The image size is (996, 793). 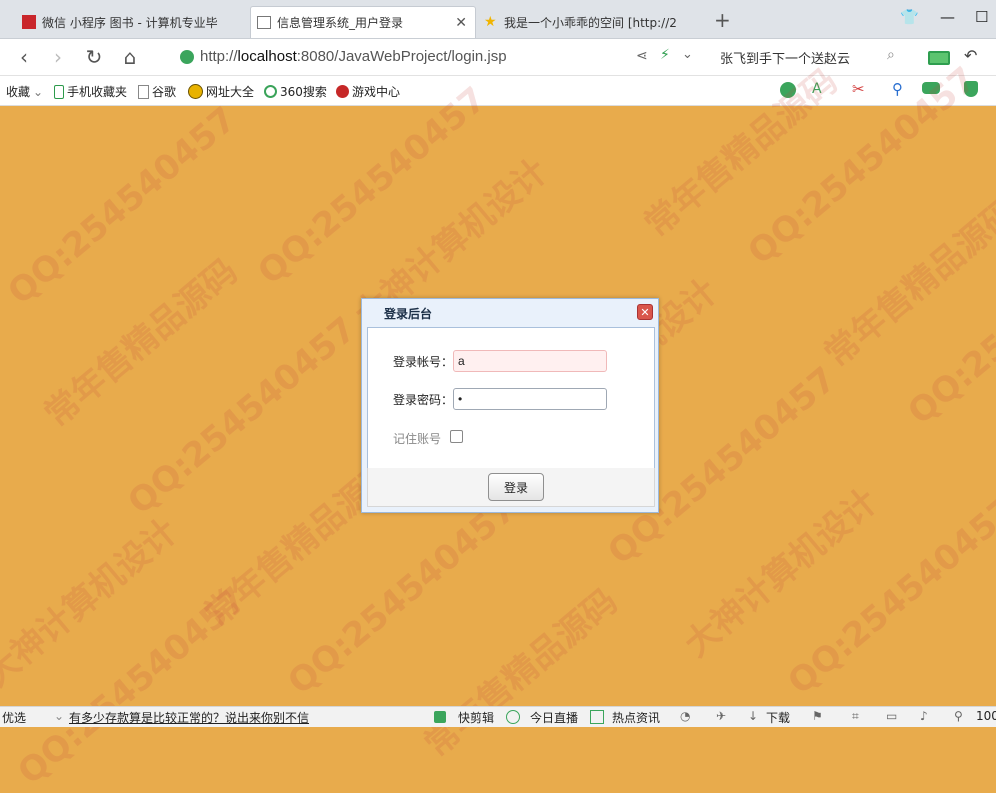 I want to click on globe-icon, so click(x=195, y=91).